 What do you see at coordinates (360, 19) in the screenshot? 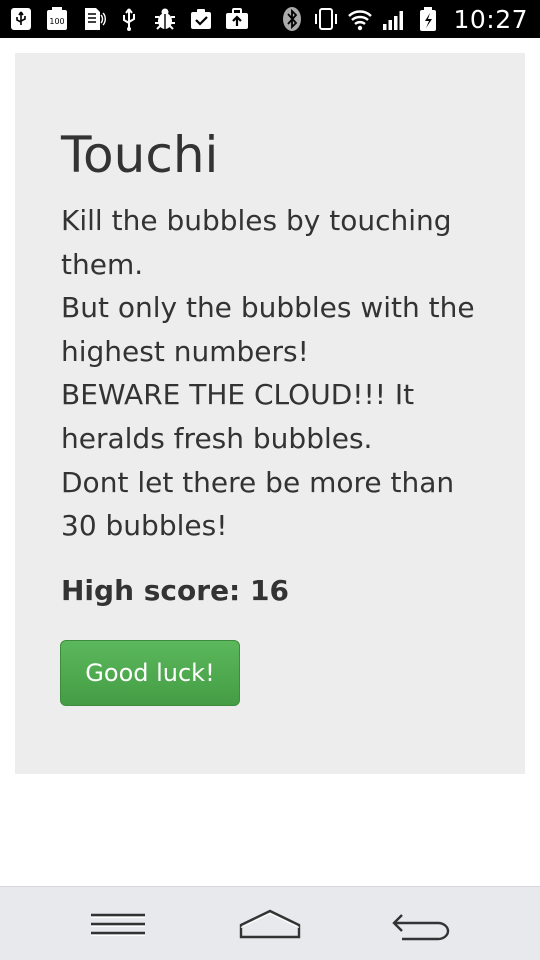
I see `wifi-icon` at bounding box center [360, 19].